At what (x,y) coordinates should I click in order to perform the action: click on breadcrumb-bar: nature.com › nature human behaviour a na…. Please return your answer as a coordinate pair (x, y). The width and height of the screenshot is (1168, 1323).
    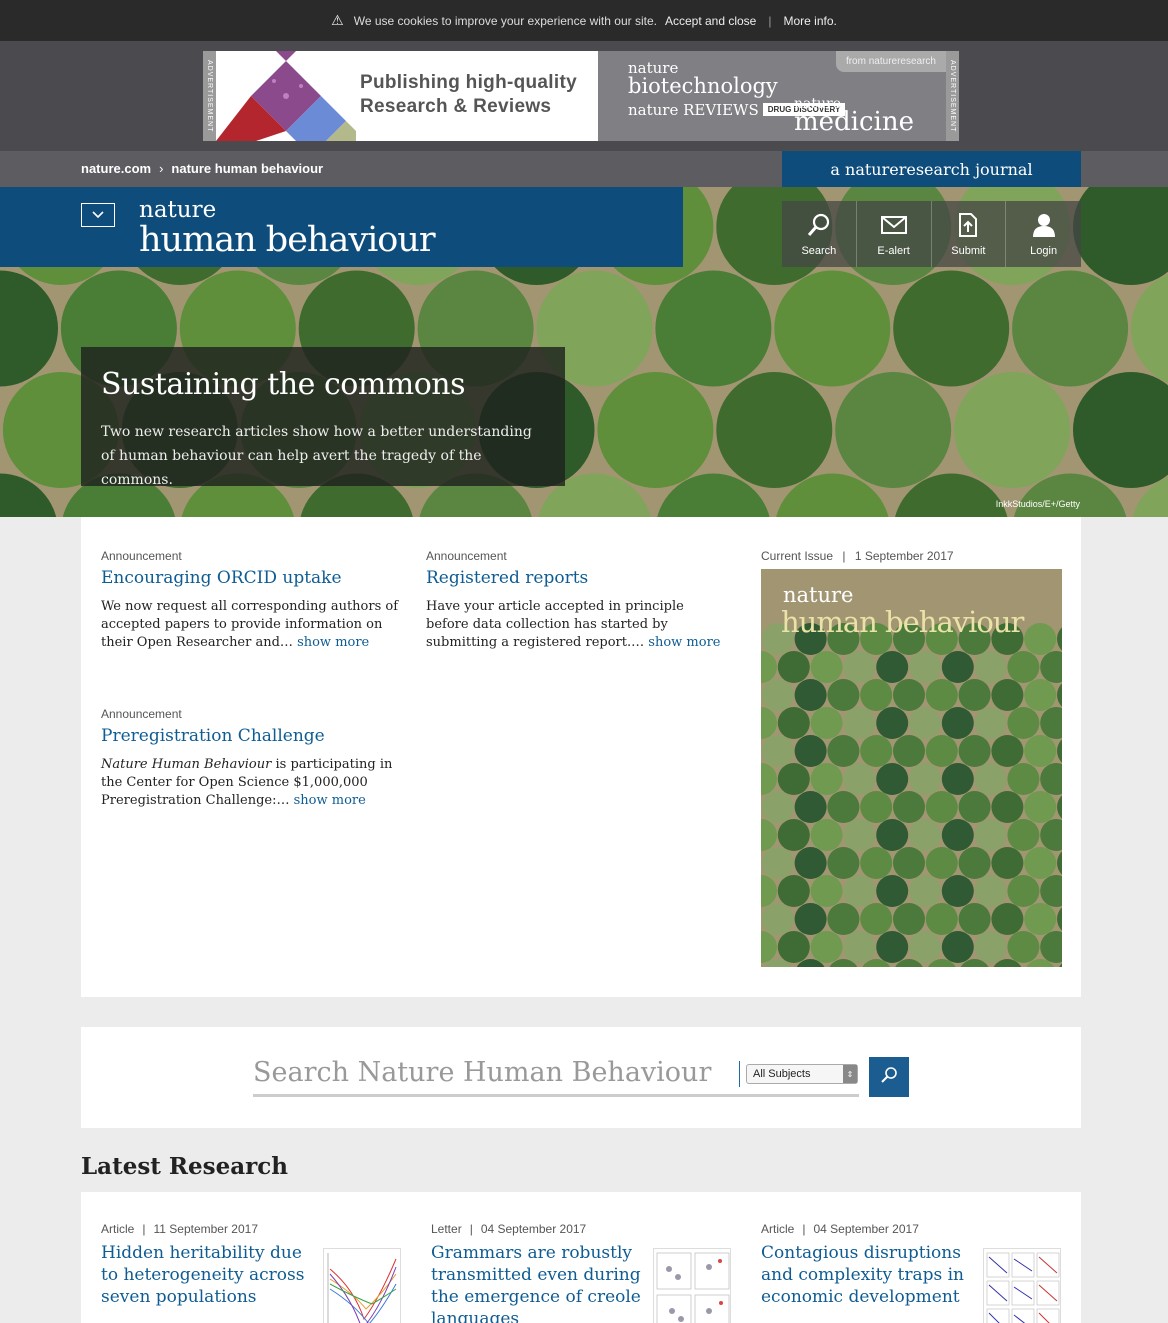
    Looking at the image, I should click on (584, 169).